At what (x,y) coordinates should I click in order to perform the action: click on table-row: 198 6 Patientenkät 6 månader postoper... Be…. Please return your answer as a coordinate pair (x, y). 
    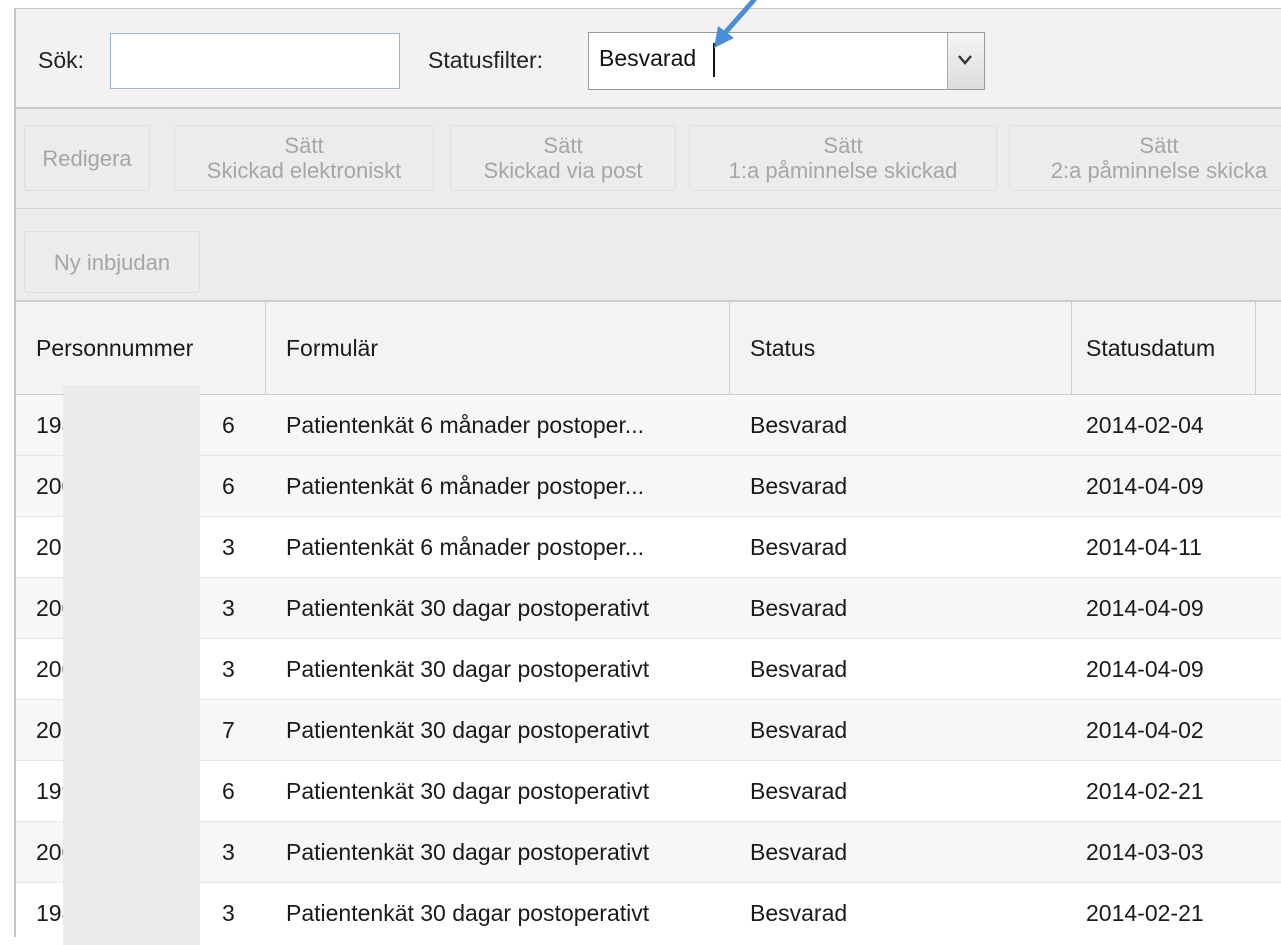
    Looking at the image, I should click on (648, 425).